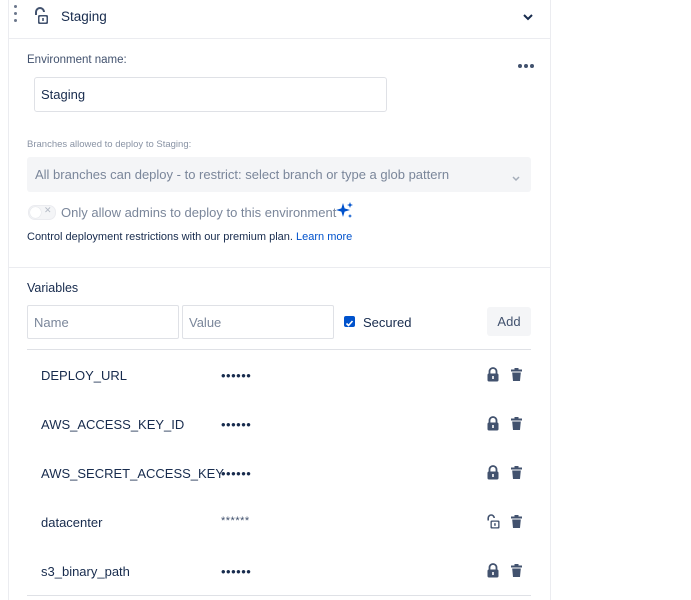 Image resolution: width=691 pixels, height=600 pixels. What do you see at coordinates (72, 522) in the screenshot?
I see `variable-name: datacenter` at bounding box center [72, 522].